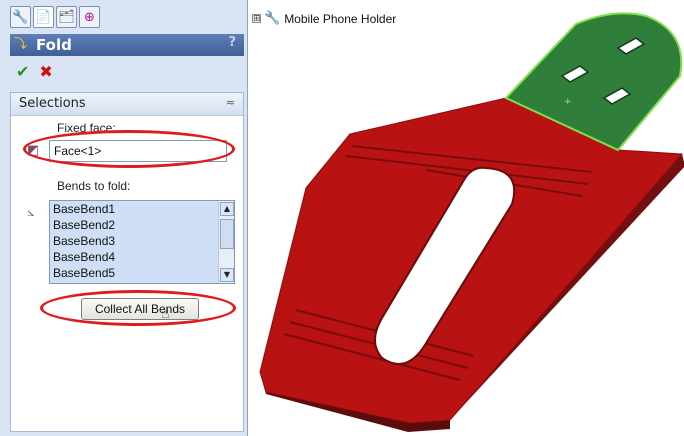 The height and width of the screenshot is (436, 684). I want to click on crosshair-icon: ⊕, so click(89, 17).